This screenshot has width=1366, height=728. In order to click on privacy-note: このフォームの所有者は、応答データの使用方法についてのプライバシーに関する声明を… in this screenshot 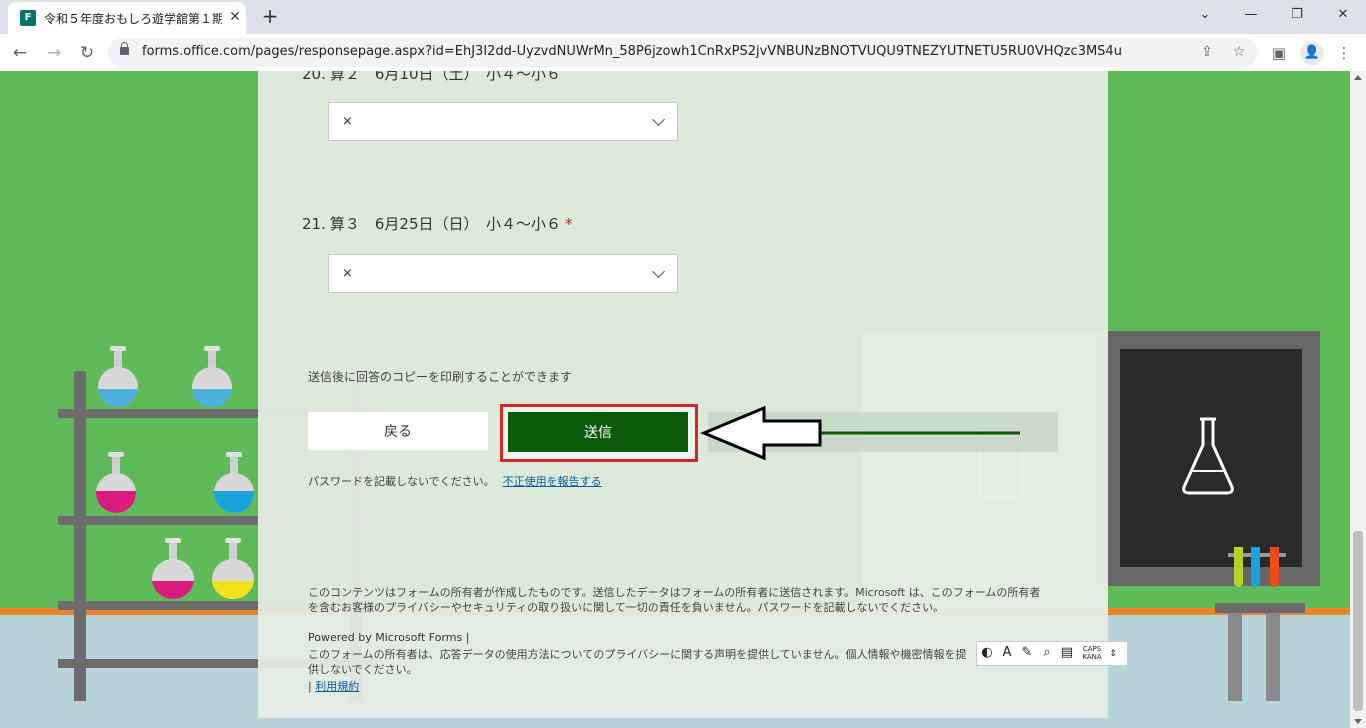, I will do `click(637, 662)`.